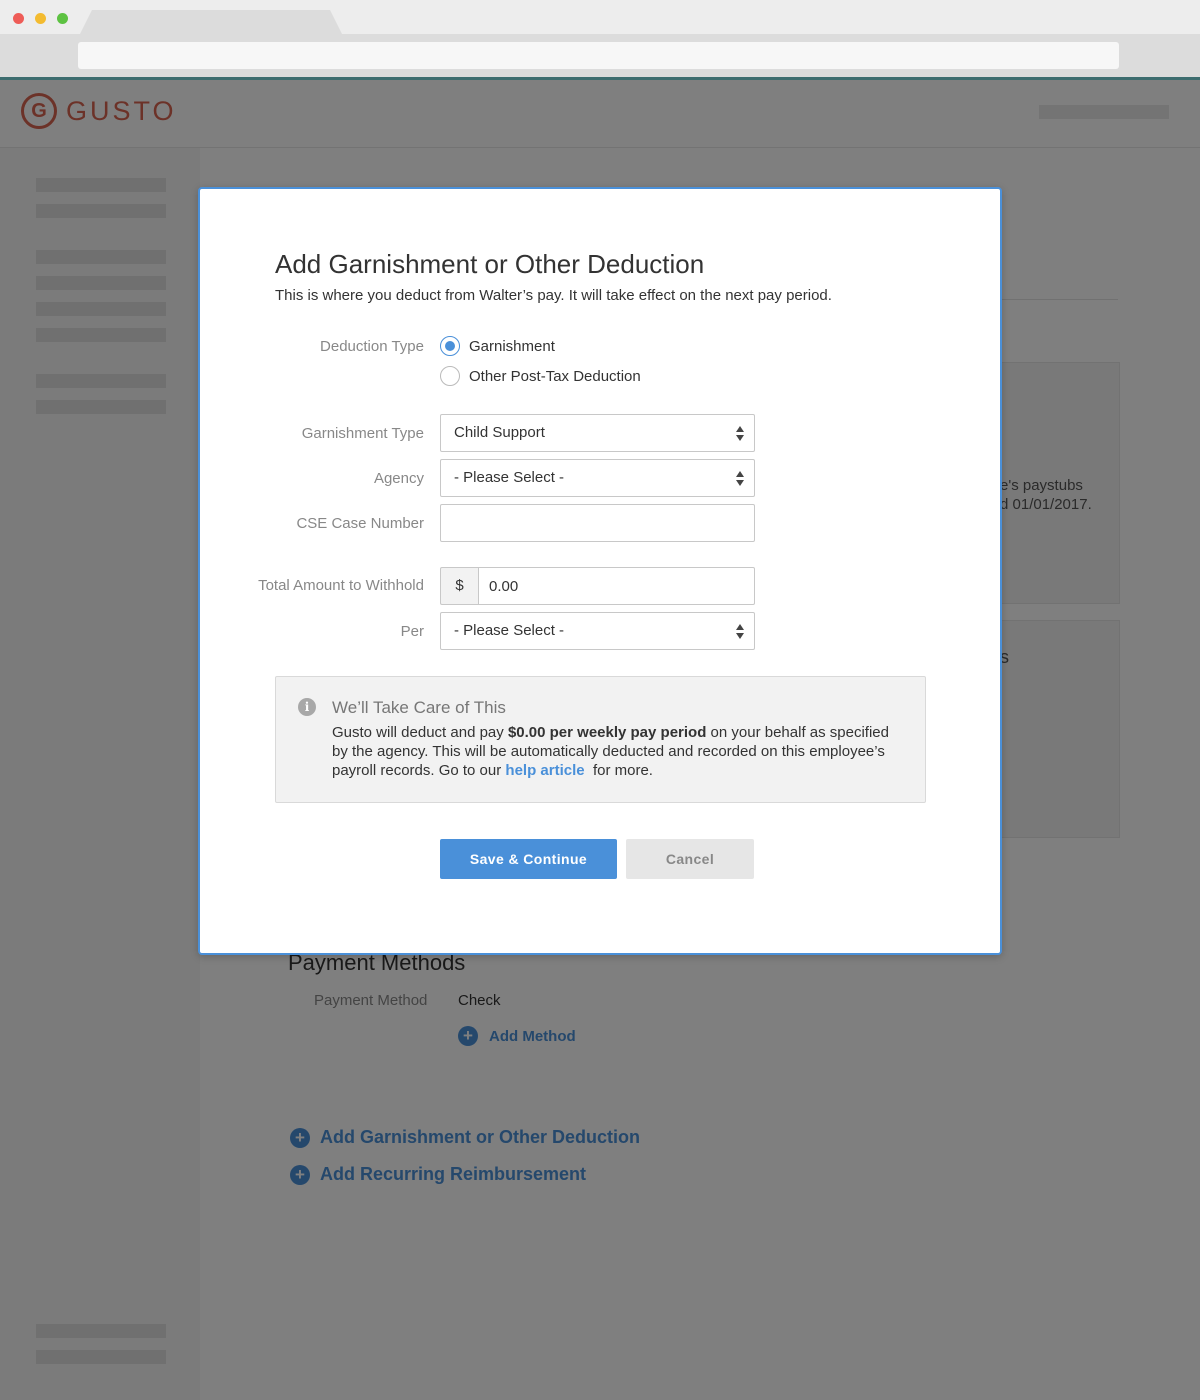 The image size is (1200, 1400). Describe the element at coordinates (412, 631) in the screenshot. I see `per-label: Per` at that location.